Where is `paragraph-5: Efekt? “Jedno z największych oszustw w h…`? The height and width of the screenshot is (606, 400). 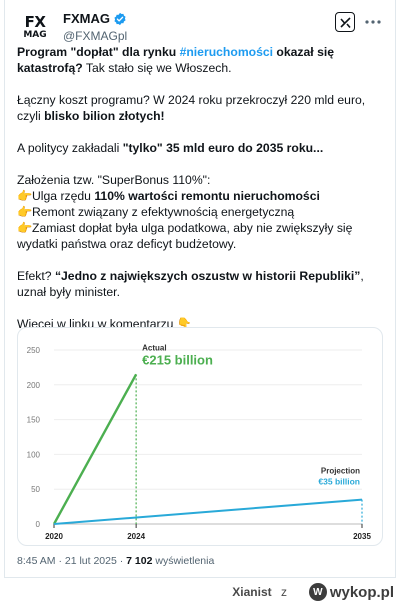 paragraph-5: Efekt? “Jedno z największych oszustw w h… is located at coordinates (201, 284).